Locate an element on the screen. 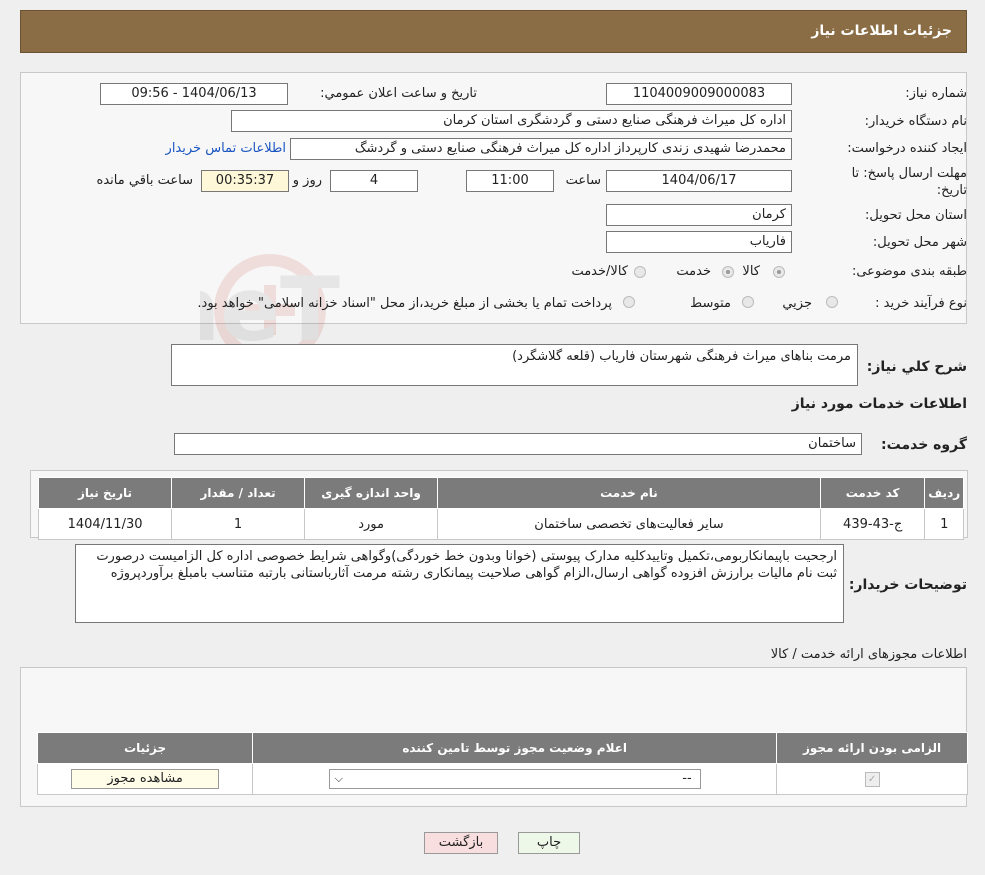  process-radio-small is located at coordinates (832, 302).